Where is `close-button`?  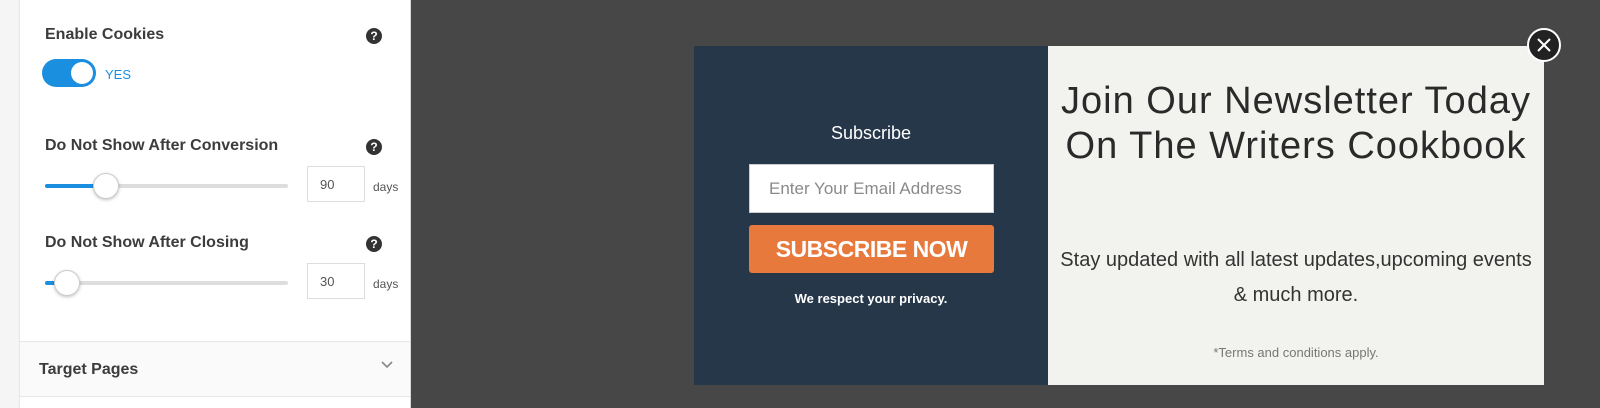 close-button is located at coordinates (1544, 45).